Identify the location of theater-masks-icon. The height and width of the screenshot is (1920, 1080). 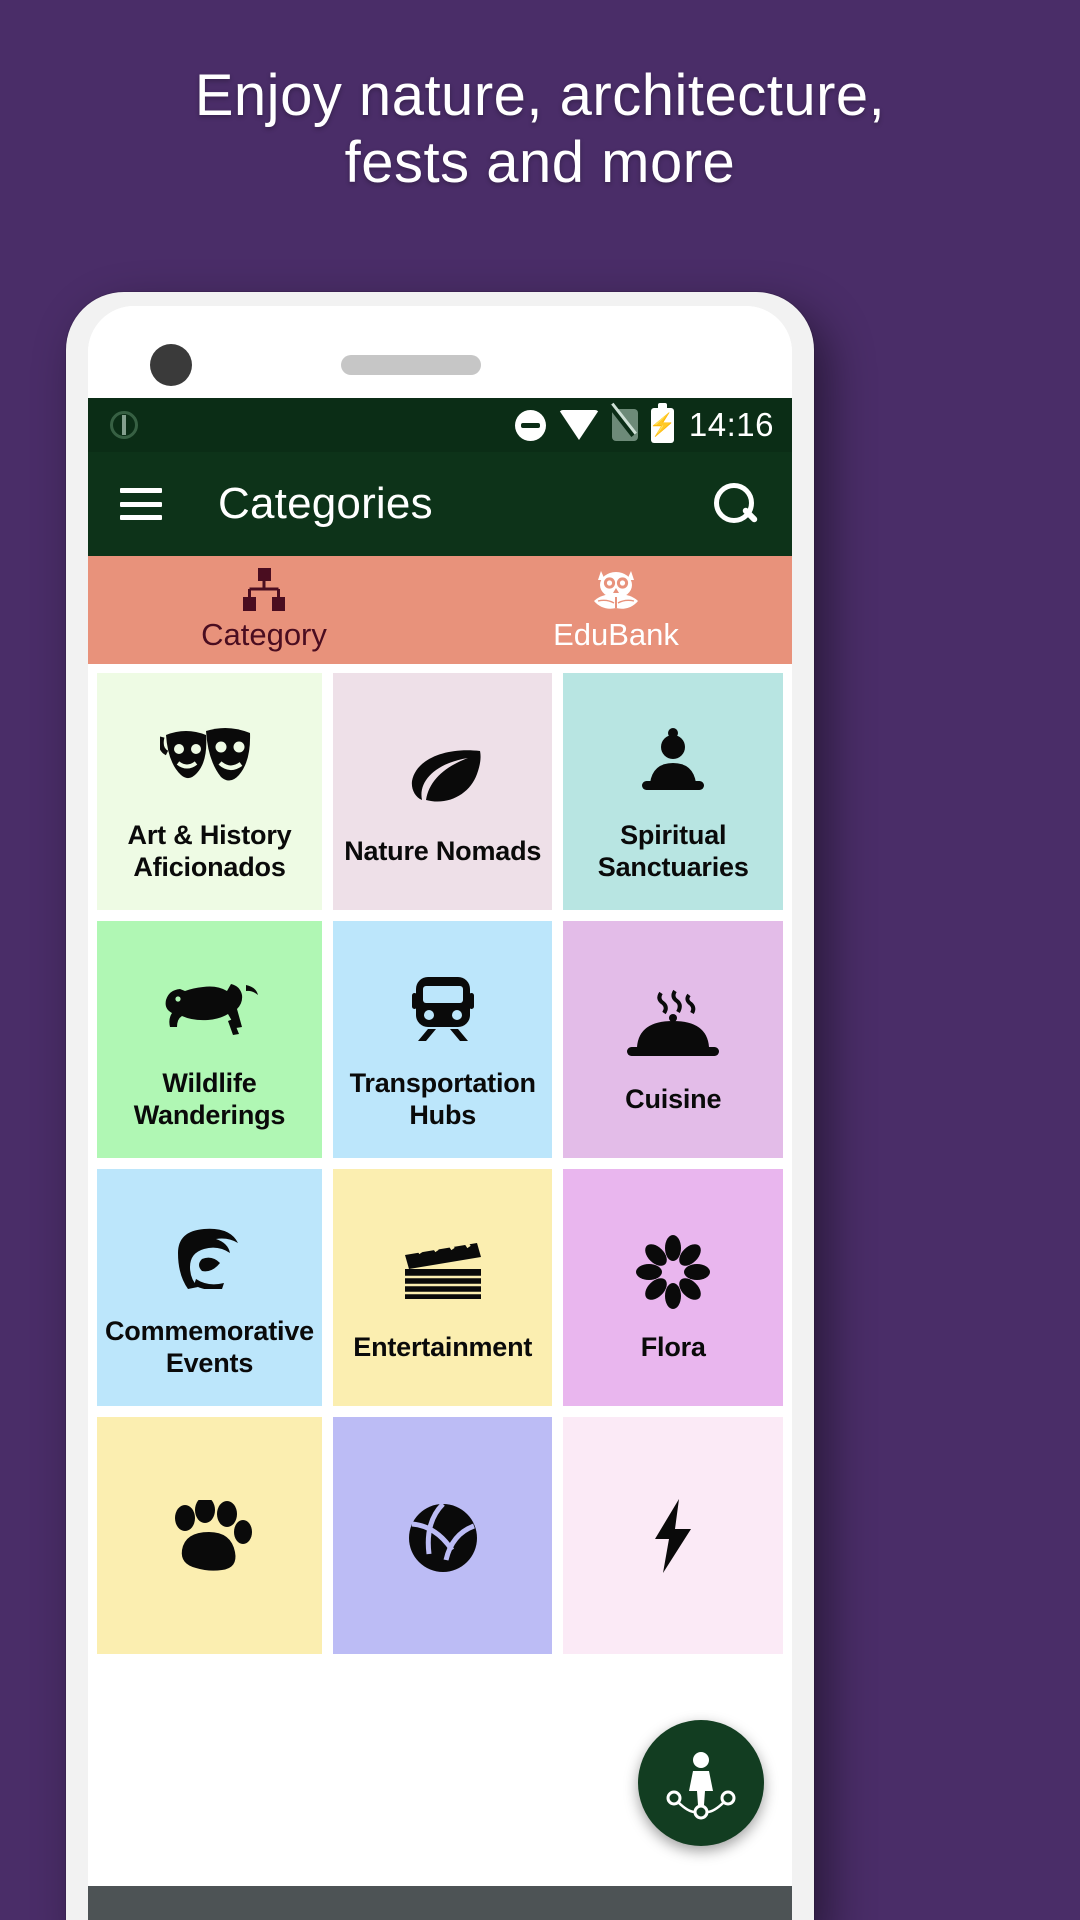
(209, 760).